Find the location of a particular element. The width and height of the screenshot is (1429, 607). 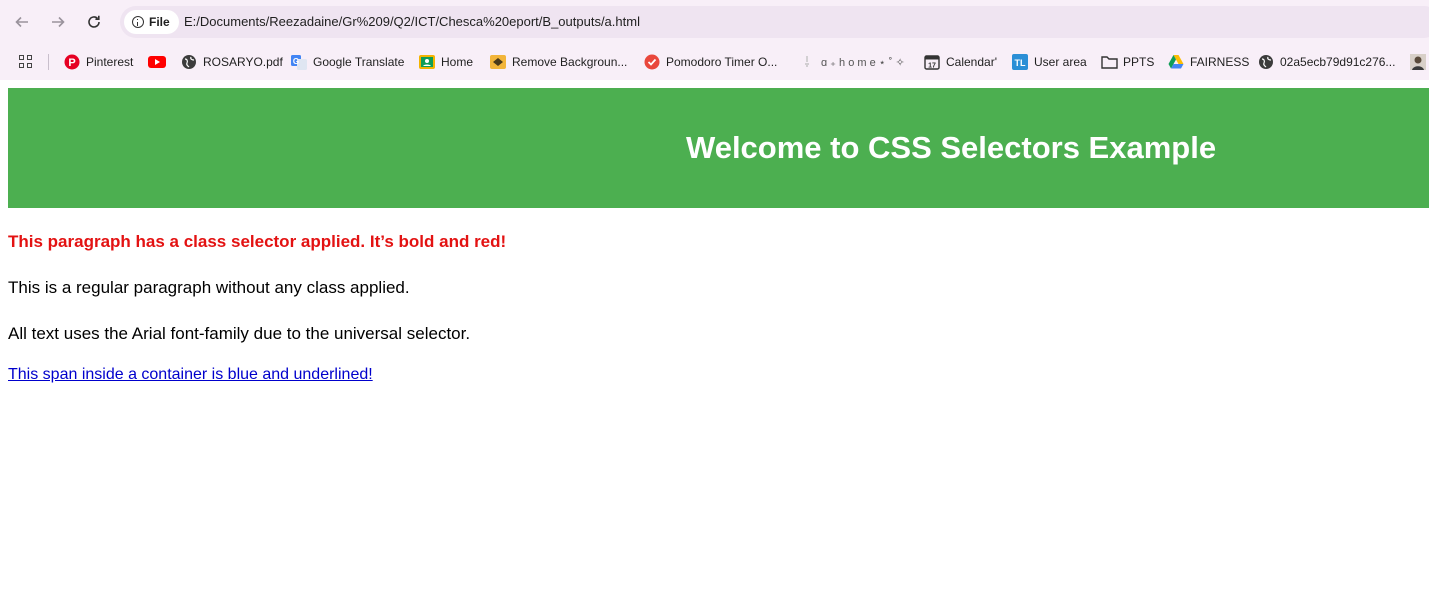

calendar-icon: 17 is located at coordinates (932, 62).